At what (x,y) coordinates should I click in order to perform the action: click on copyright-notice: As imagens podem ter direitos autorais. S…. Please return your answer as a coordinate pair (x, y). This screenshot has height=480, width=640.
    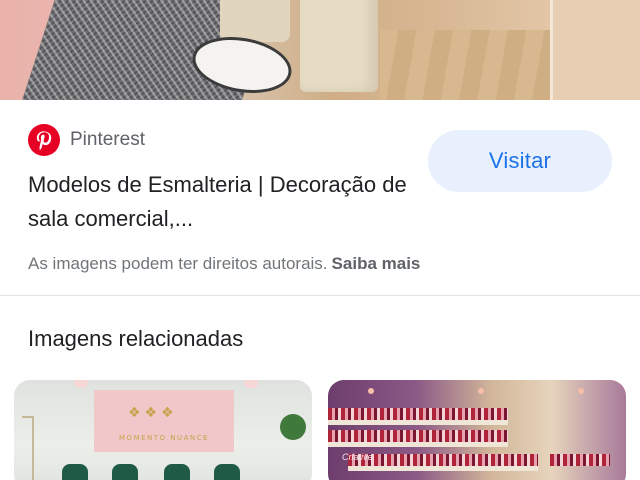
    Looking at the image, I should click on (224, 264).